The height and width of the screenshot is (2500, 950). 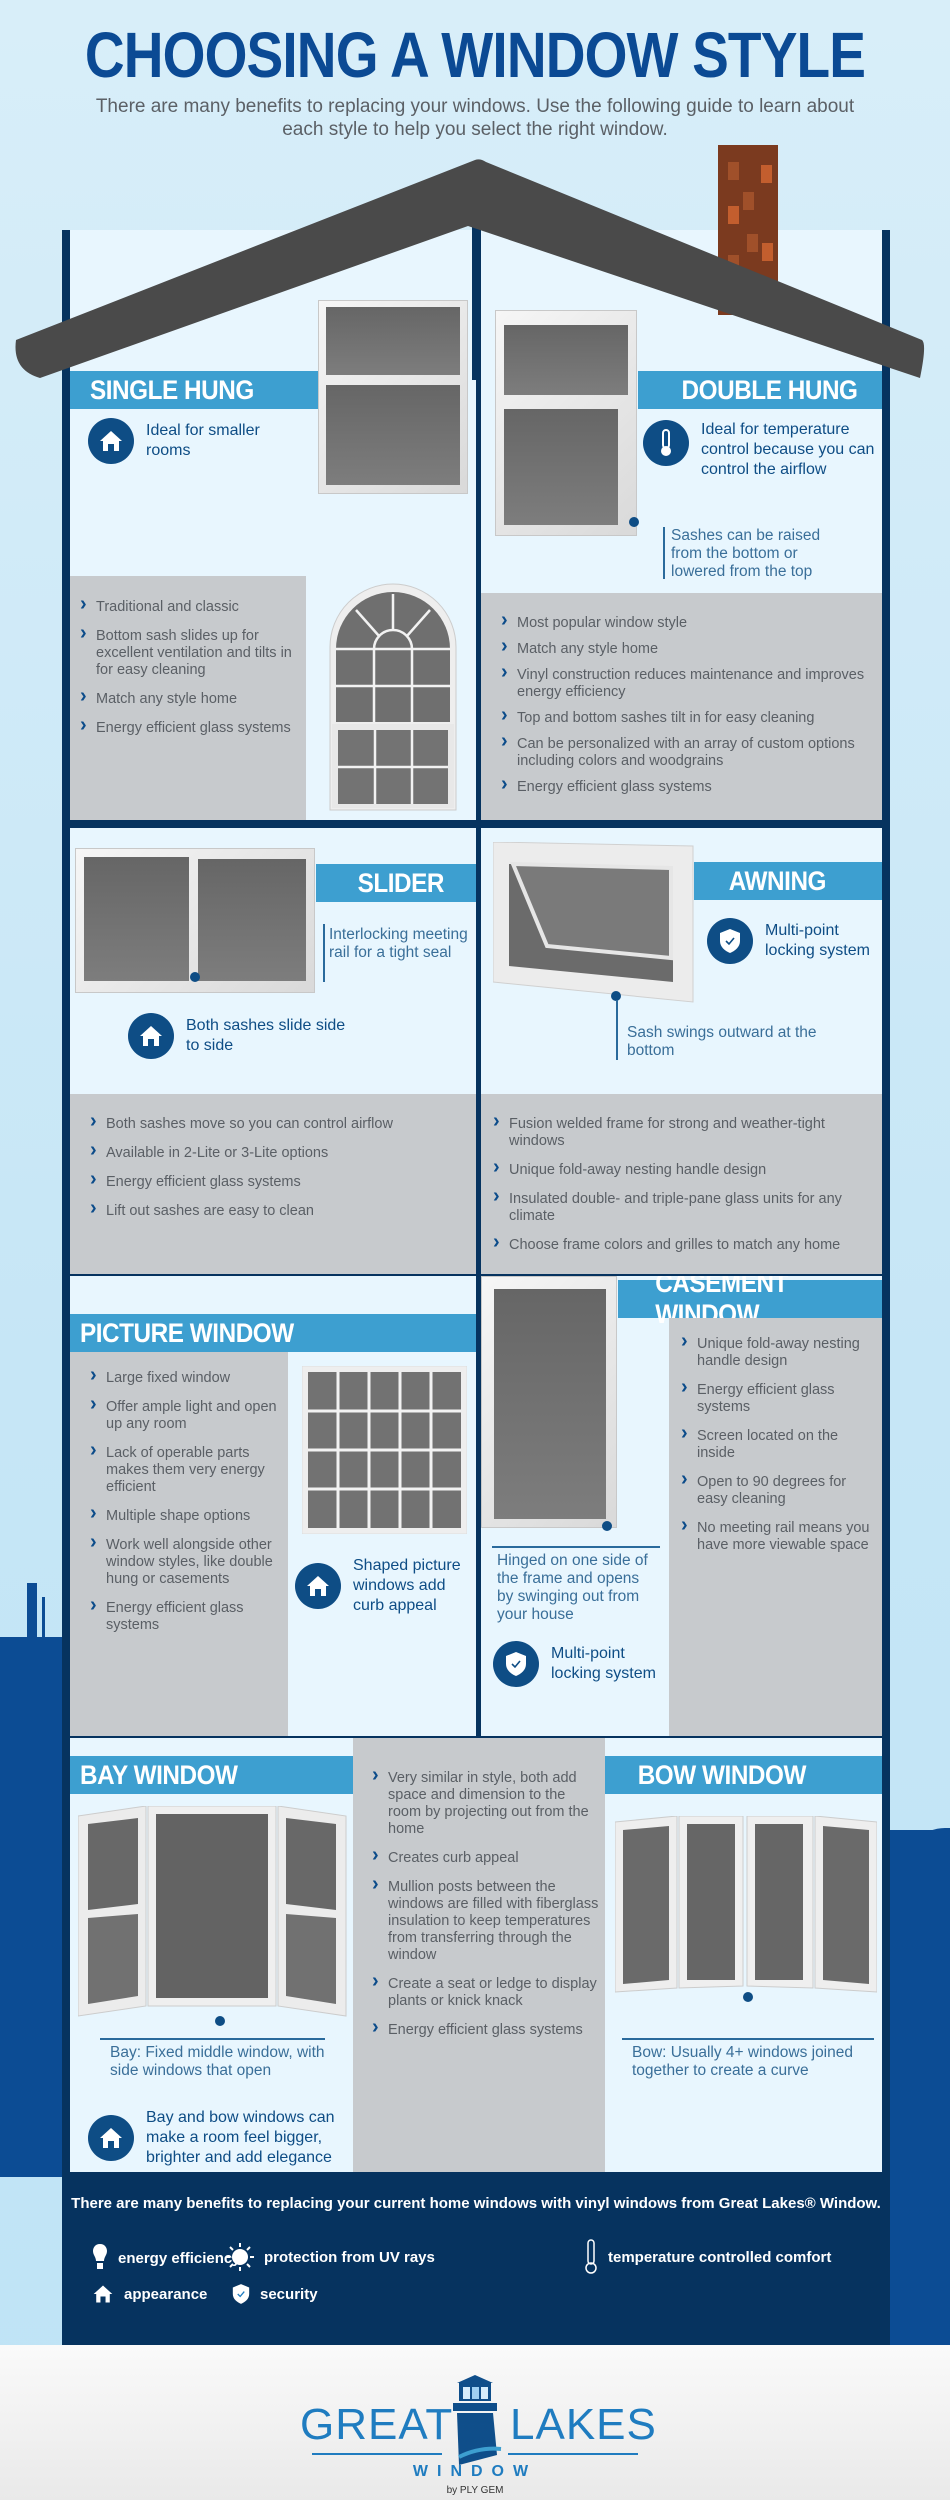 What do you see at coordinates (31, 1907) in the screenshot?
I see `city-silhouette-left` at bounding box center [31, 1907].